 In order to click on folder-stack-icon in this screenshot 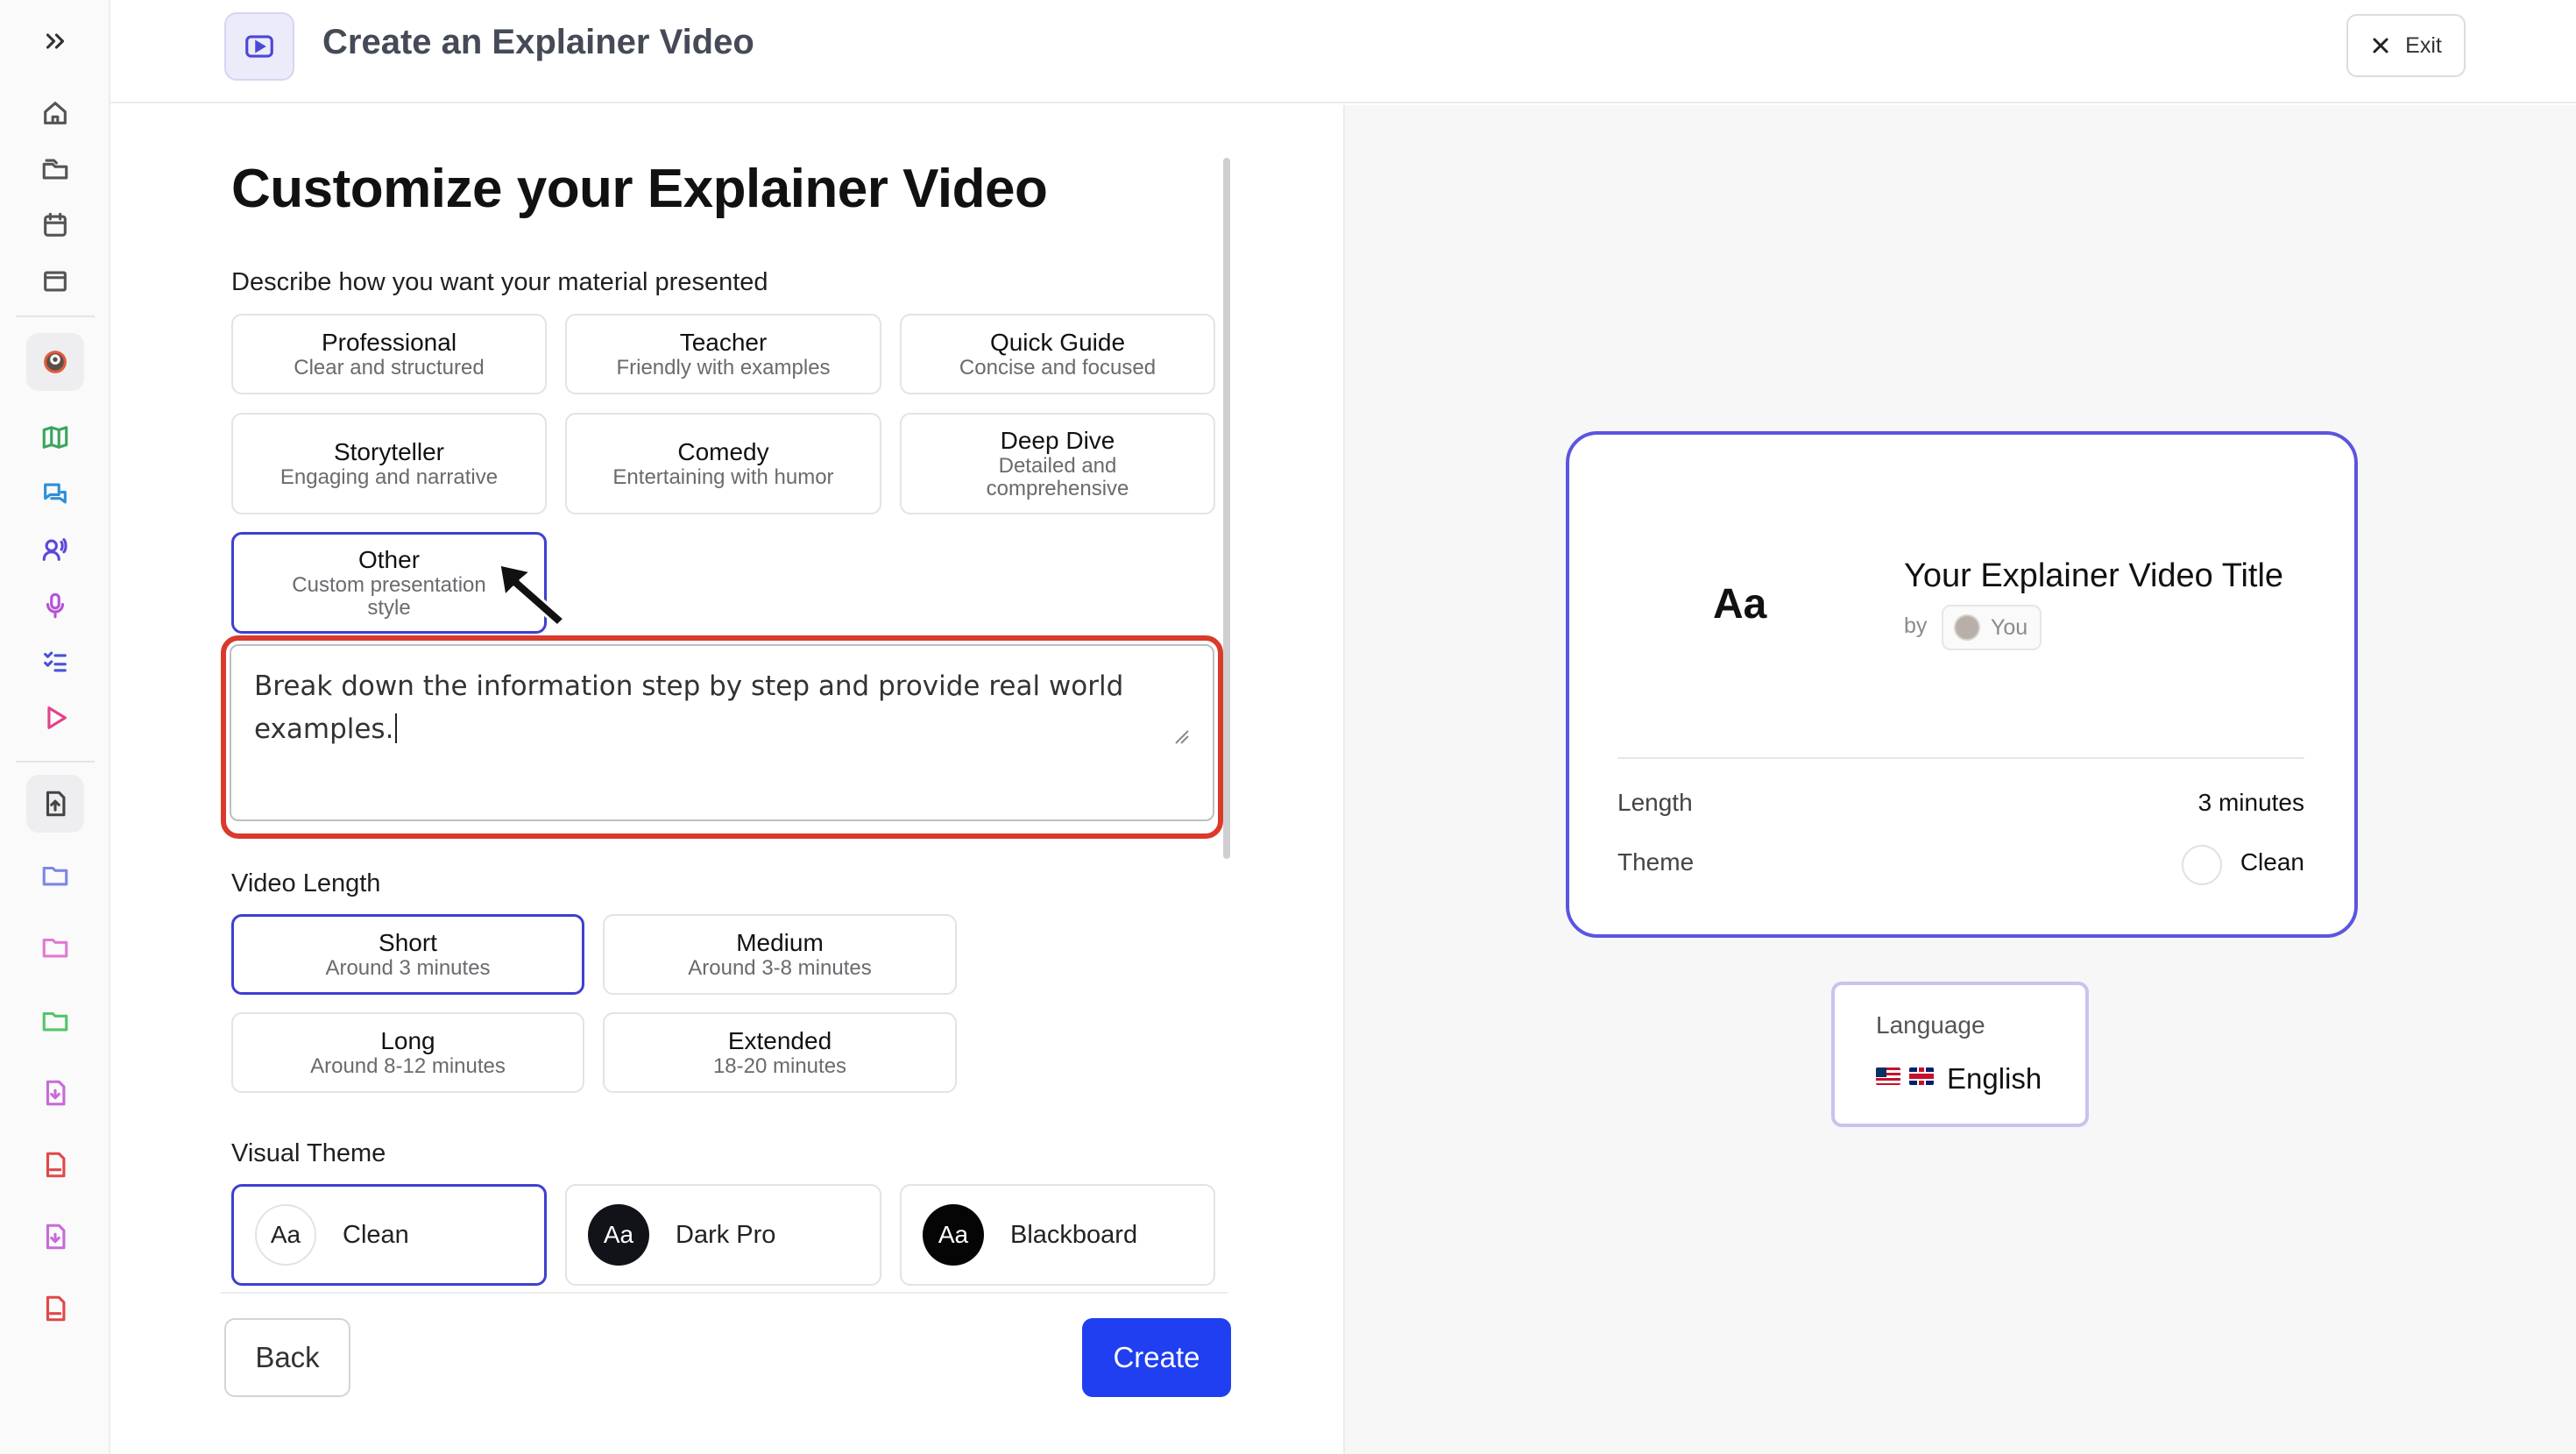, I will do `click(55, 169)`.